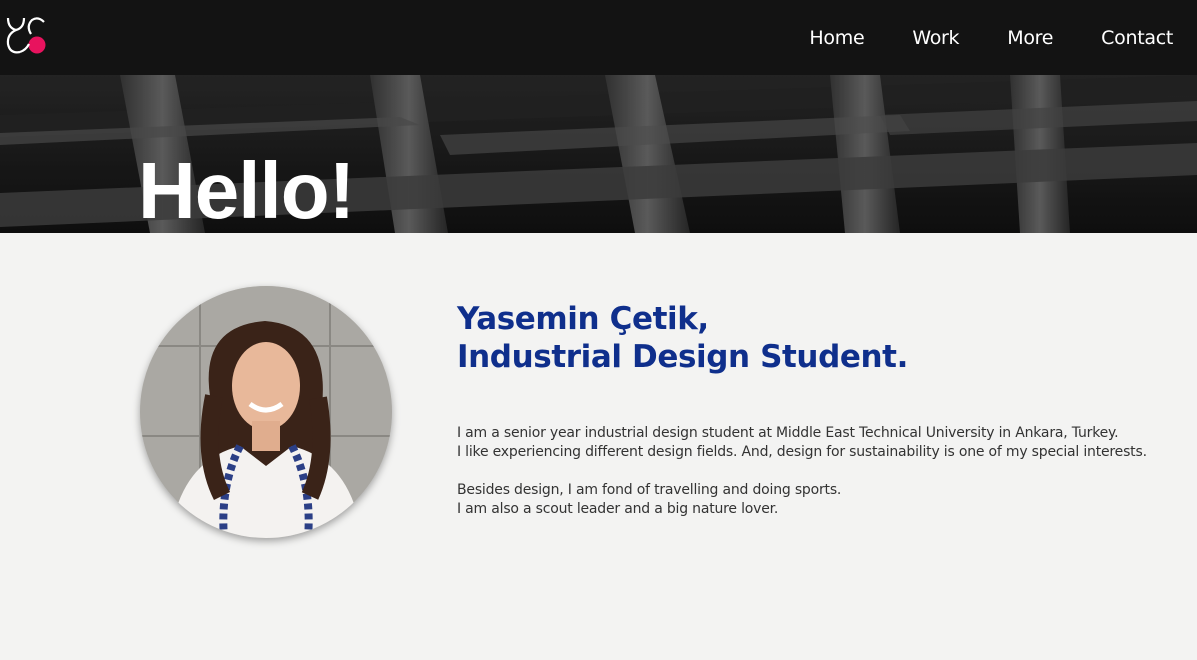 The width and height of the screenshot is (1197, 660). I want to click on nav-link-contact: Contact, so click(1137, 38).